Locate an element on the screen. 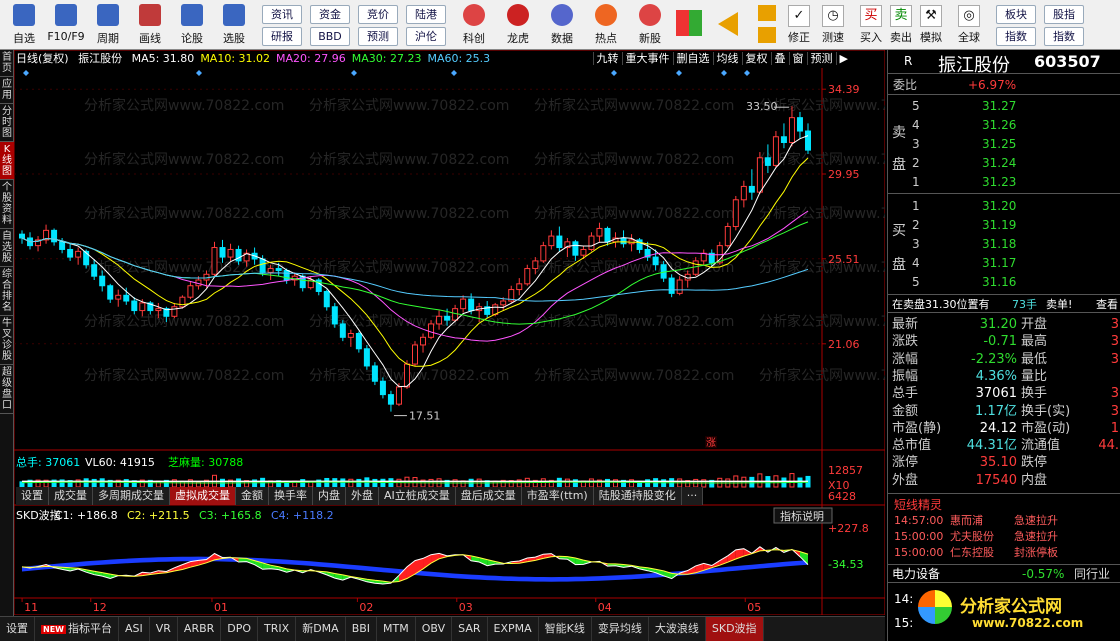 Image resolution: width=1120 pixels, height=641 pixels. arrow-down-icon is located at coordinates (767, 35).